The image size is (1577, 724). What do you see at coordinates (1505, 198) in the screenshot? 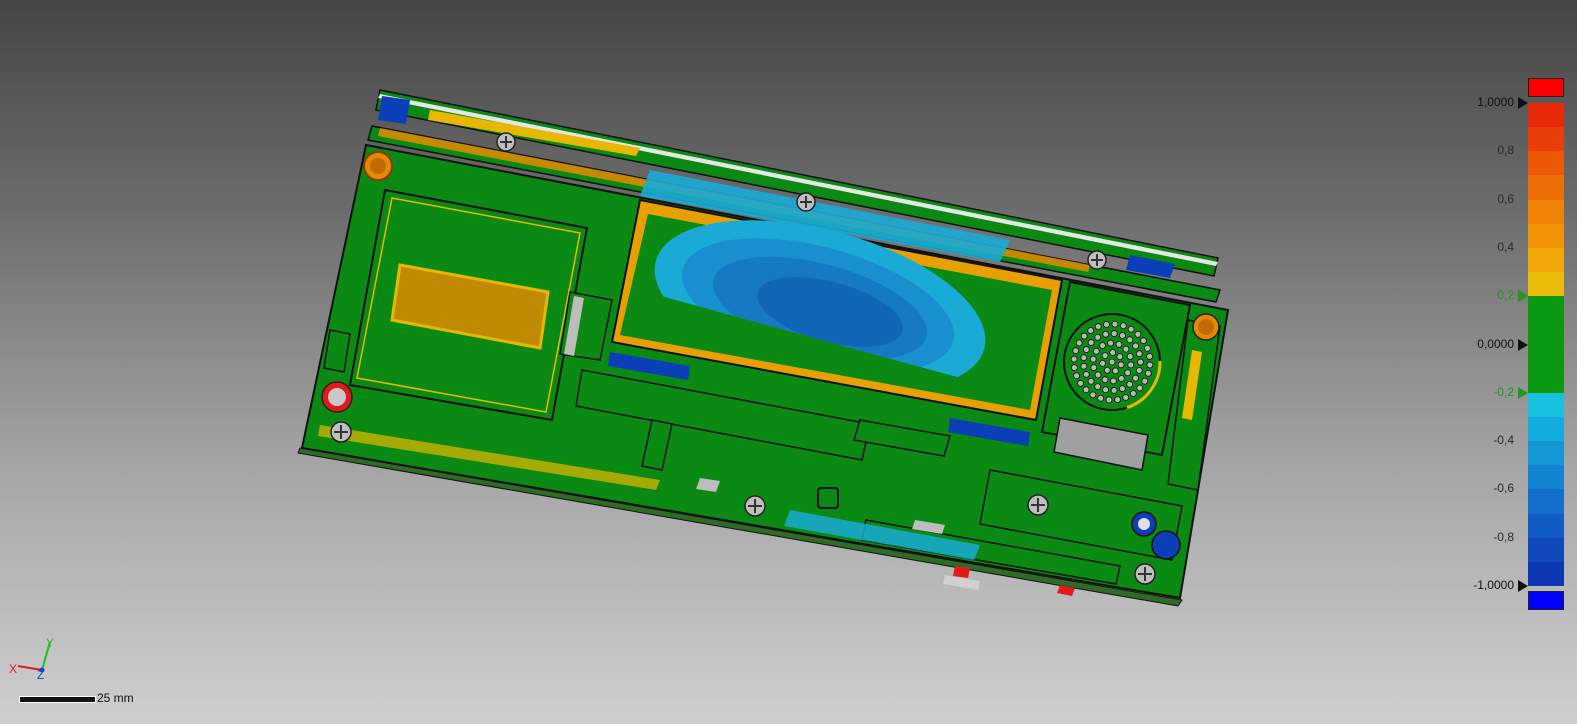
I see `legend-label-p06: 0,6` at bounding box center [1505, 198].